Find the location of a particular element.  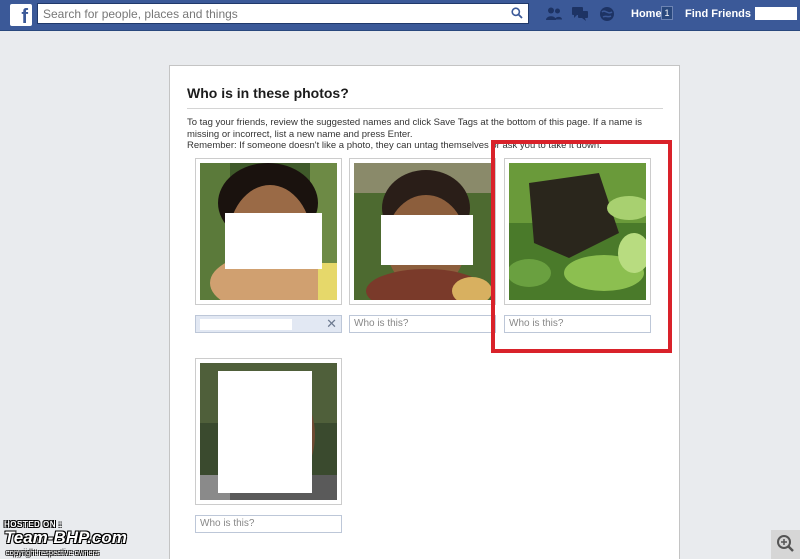

notifications-icon is located at coordinates (607, 14).